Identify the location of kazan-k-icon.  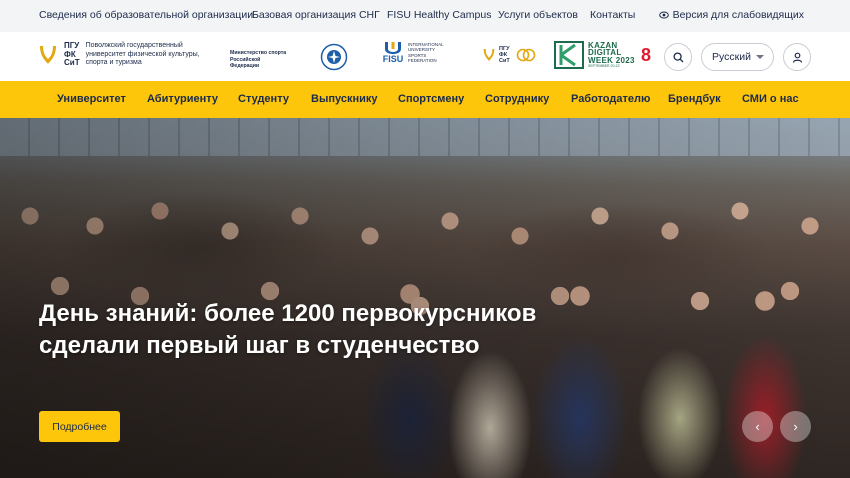
(569, 55).